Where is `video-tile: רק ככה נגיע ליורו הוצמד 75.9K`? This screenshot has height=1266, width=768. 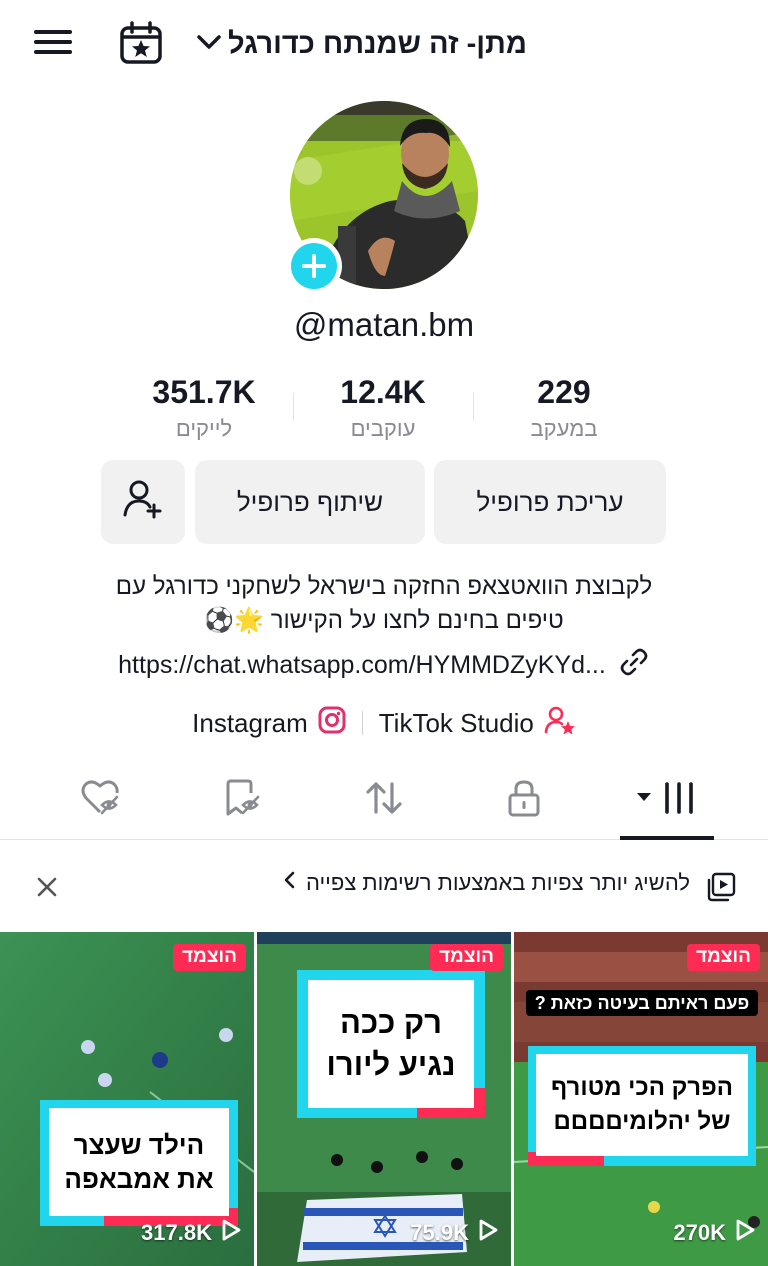
video-tile: רק ככה נגיע ליורו הוצמד 75.9K is located at coordinates (384, 1099).